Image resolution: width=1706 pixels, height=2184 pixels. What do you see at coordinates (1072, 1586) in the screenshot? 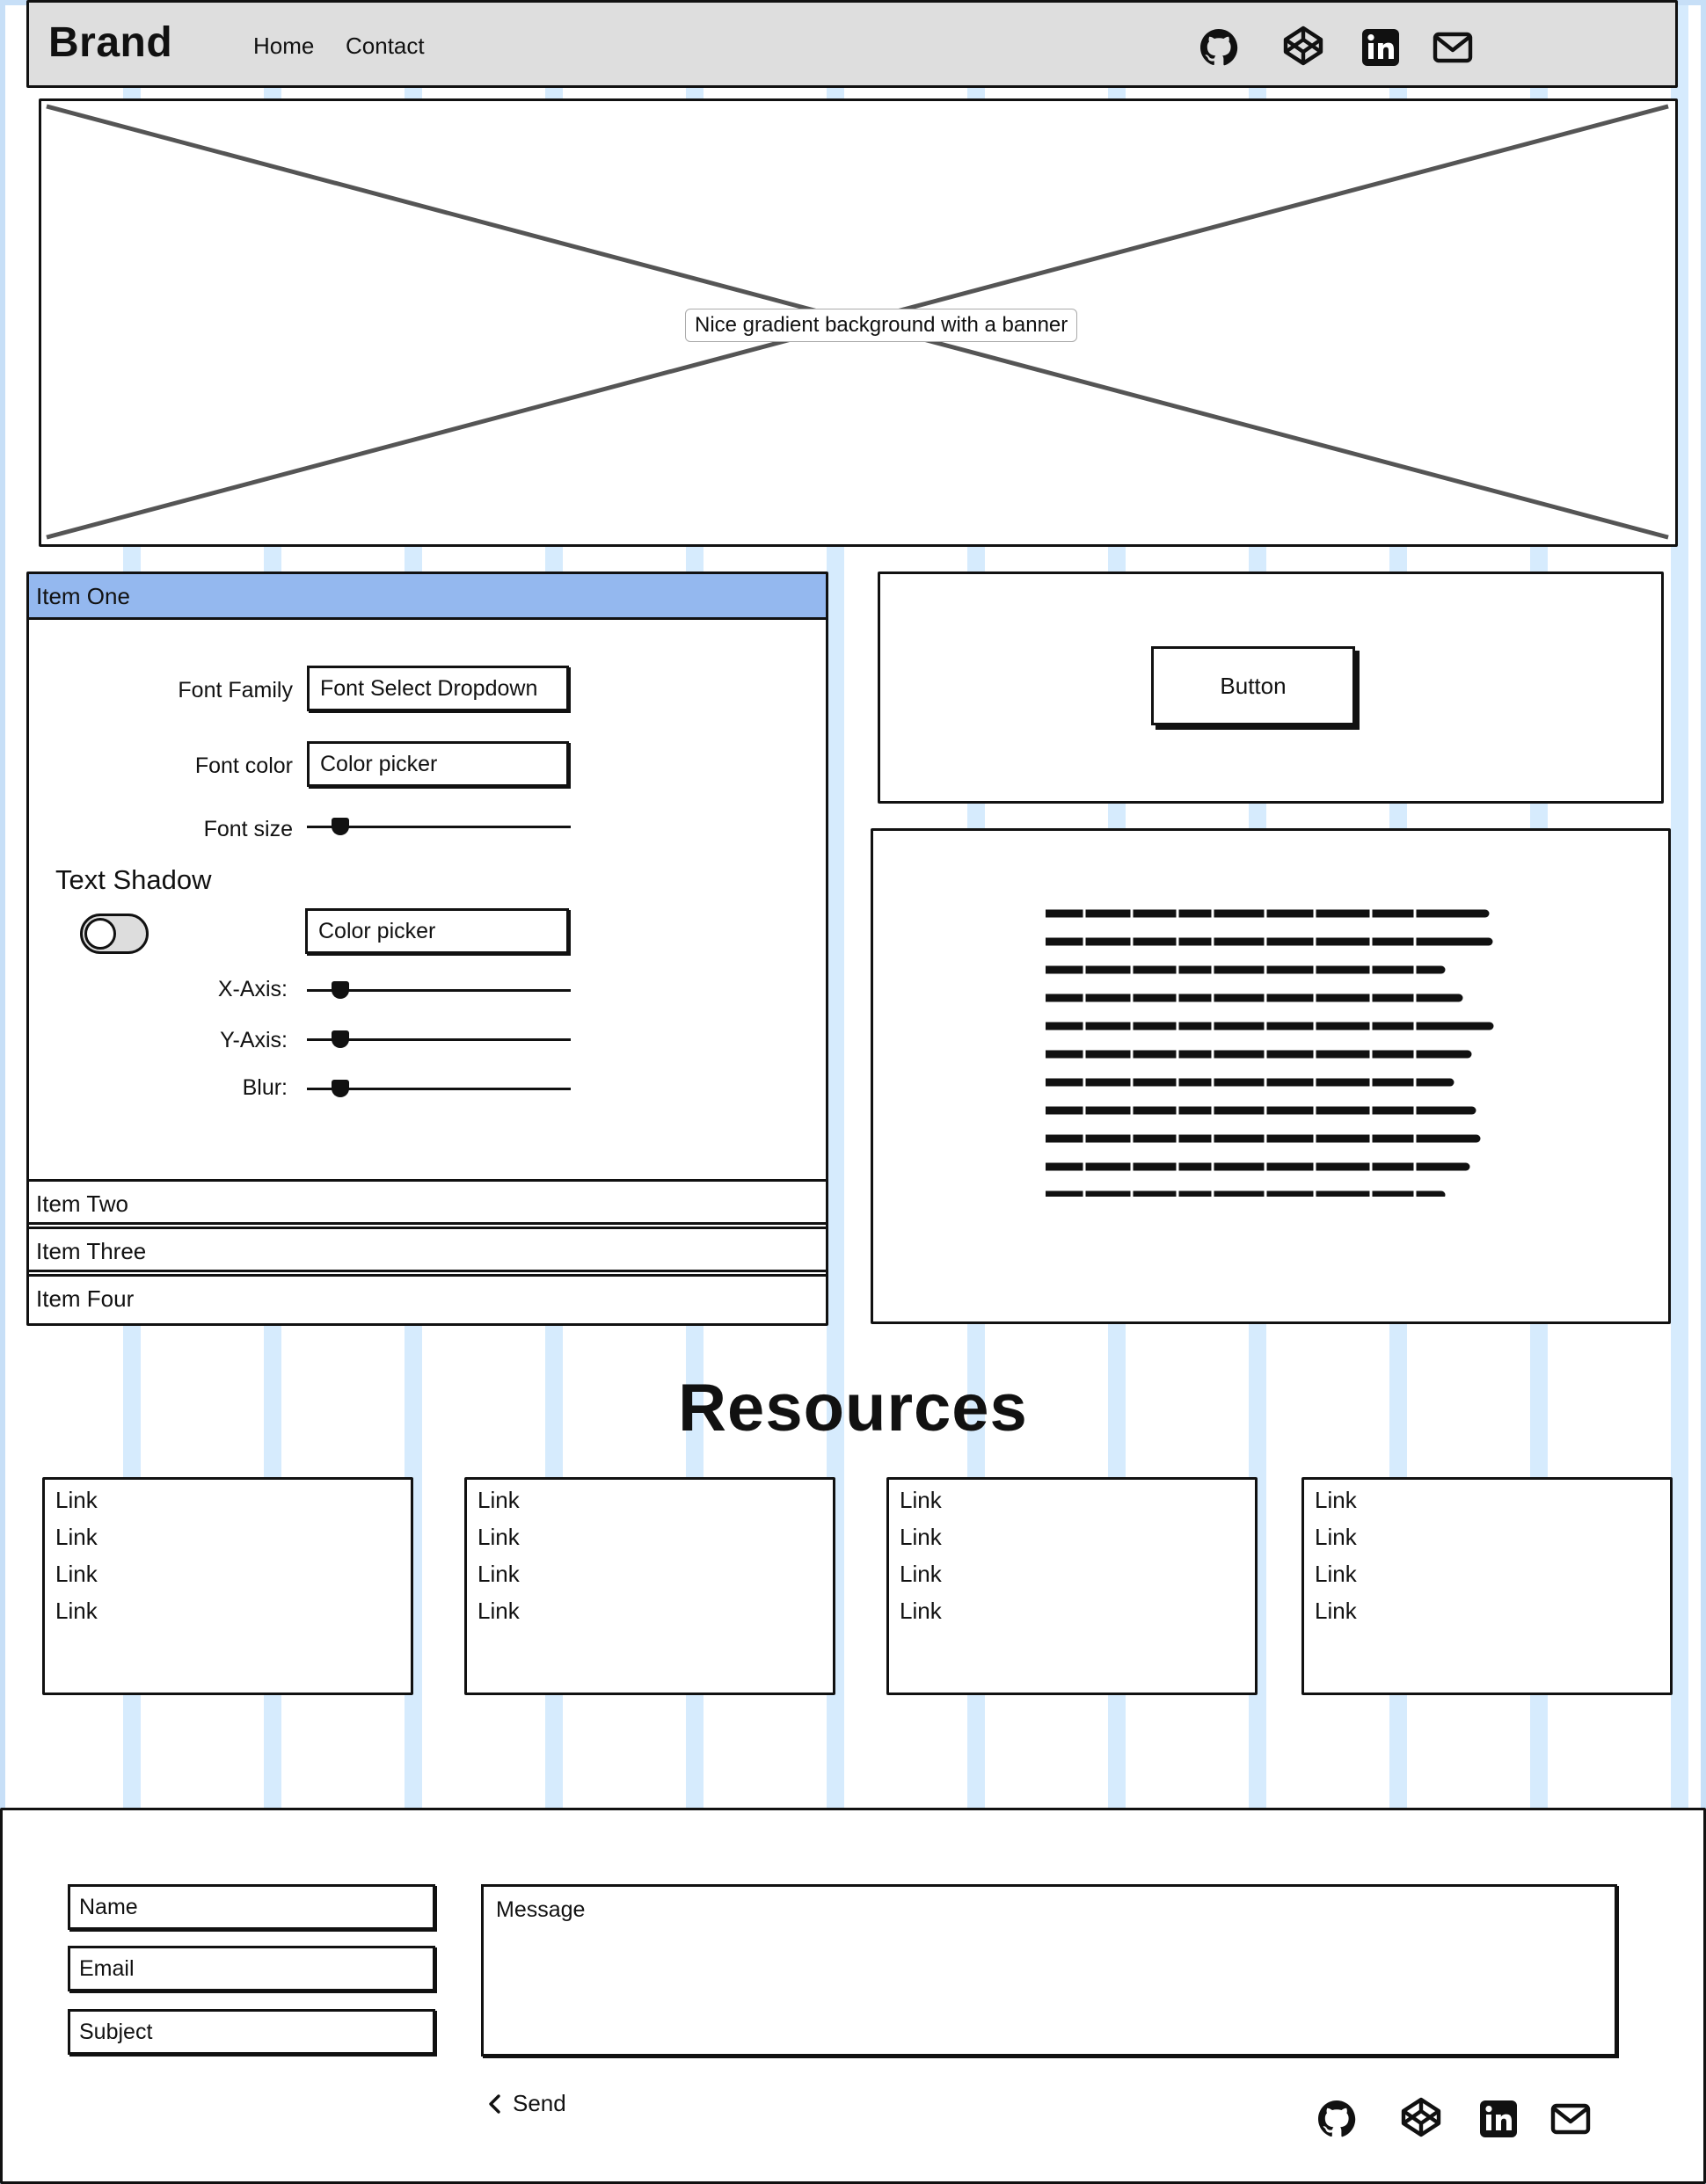
I see `resource-card-3: Link Link Link Link` at bounding box center [1072, 1586].